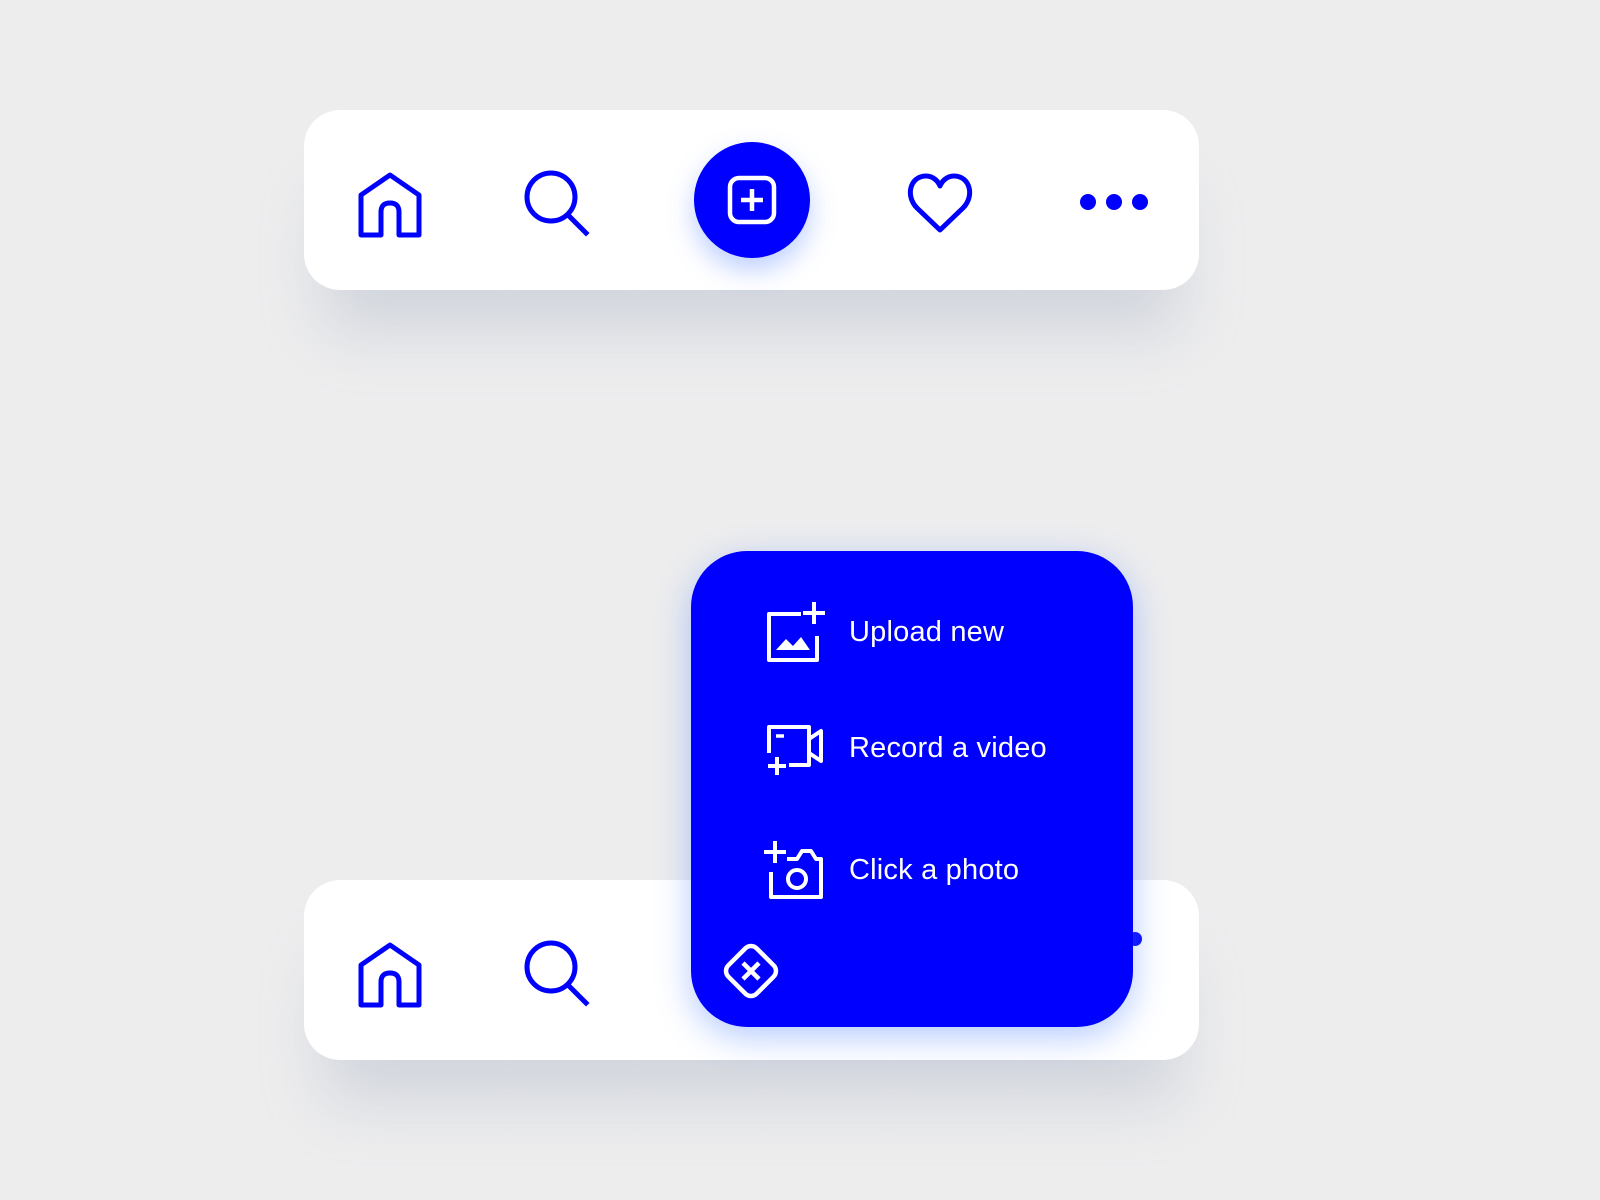 The width and height of the screenshot is (1600, 1200). I want to click on nav-add-button, so click(752, 200).